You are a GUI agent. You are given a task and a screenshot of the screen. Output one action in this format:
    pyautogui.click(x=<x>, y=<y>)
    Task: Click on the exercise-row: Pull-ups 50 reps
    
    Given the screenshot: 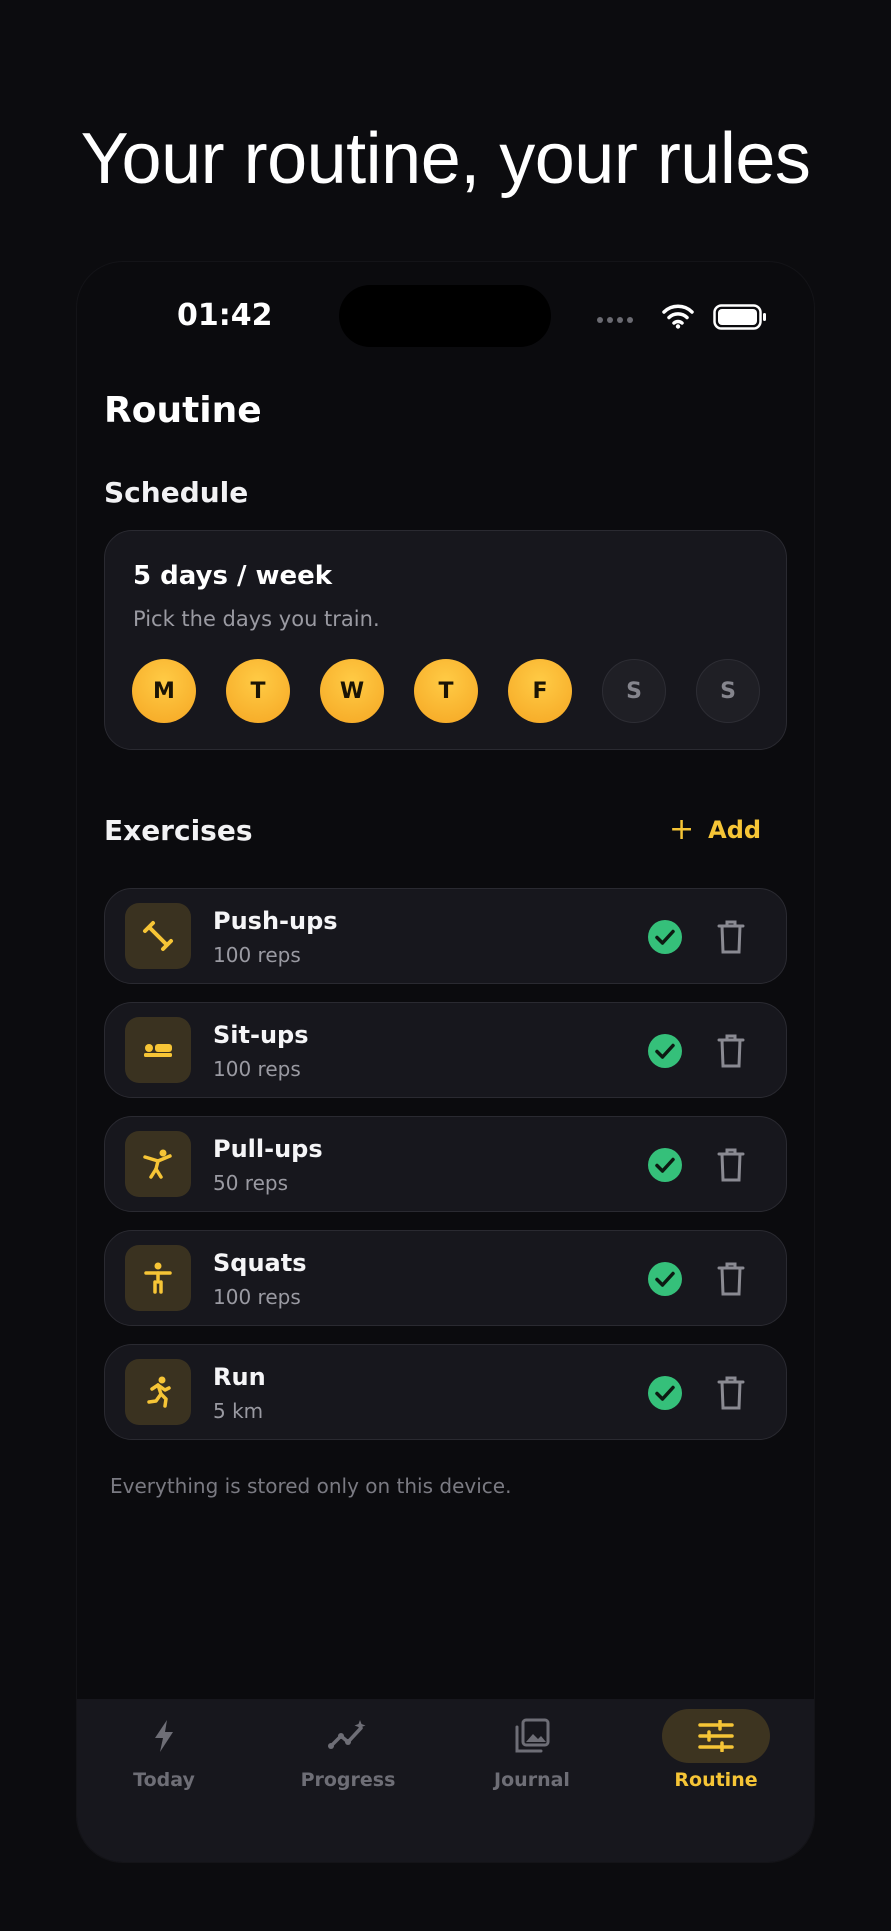 What is the action you would take?
    pyautogui.click(x=445, y=1164)
    